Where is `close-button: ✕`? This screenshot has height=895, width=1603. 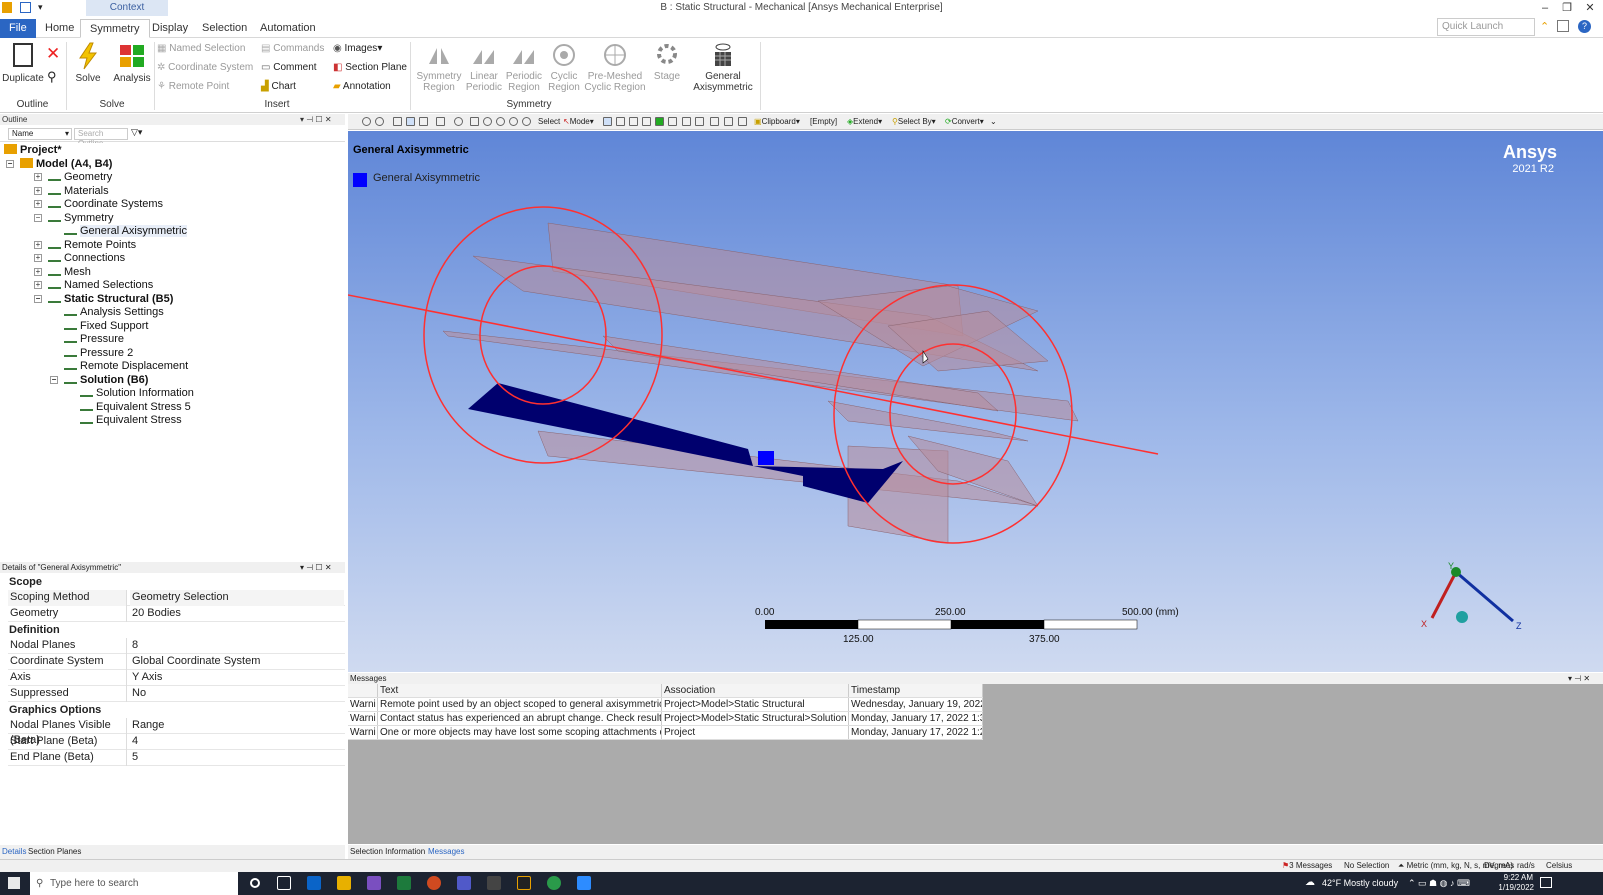
close-button: ✕ is located at coordinates (1590, 8).